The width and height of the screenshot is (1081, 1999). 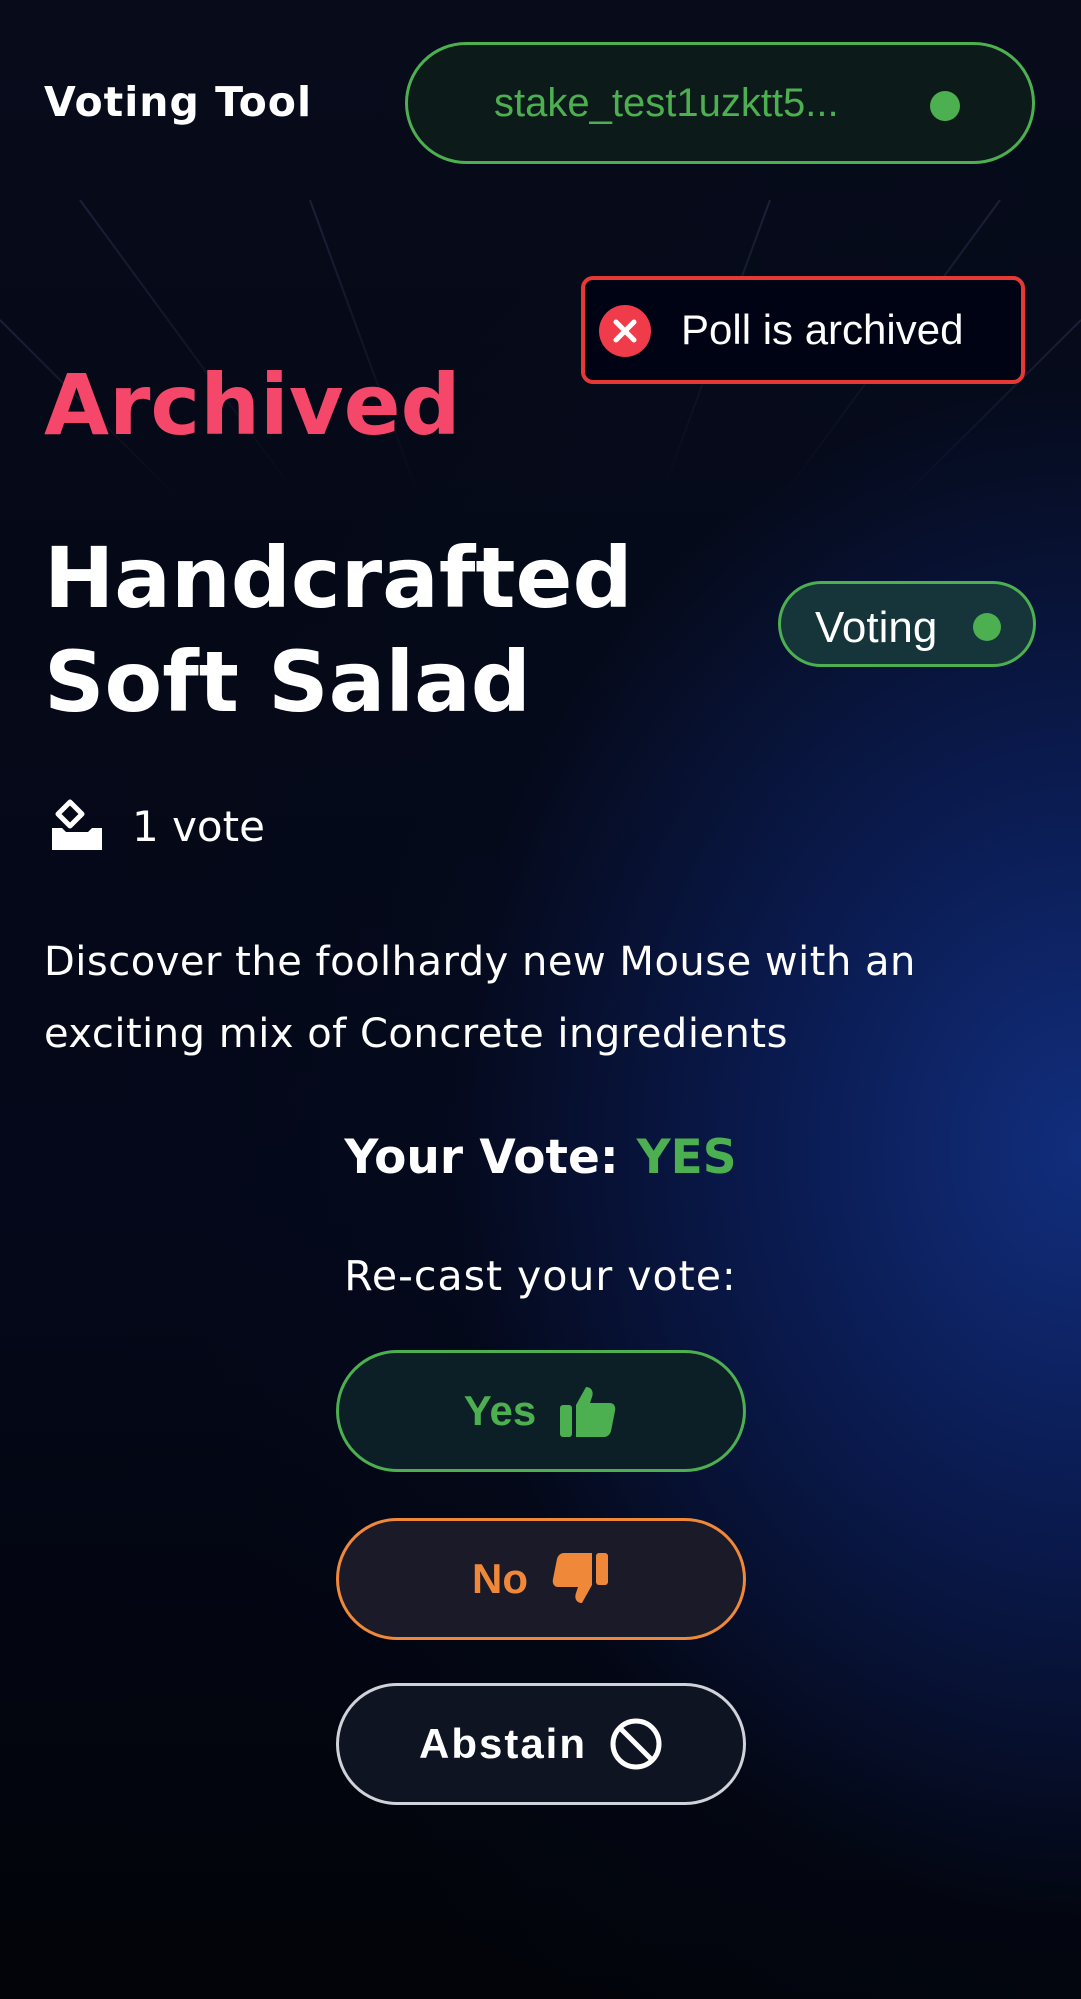 What do you see at coordinates (987, 627) in the screenshot?
I see `voting-indicator-dot` at bounding box center [987, 627].